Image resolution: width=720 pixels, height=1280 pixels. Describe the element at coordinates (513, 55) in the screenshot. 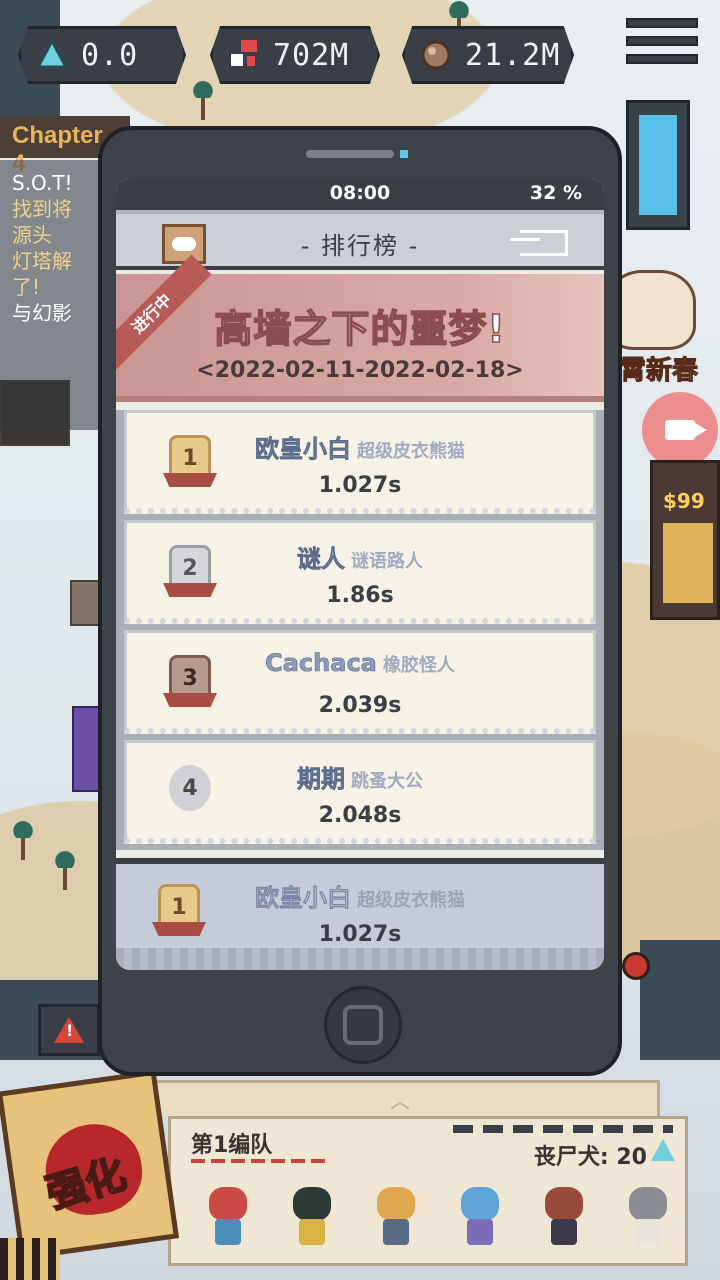

I see `resource-value: 21.2M` at that location.